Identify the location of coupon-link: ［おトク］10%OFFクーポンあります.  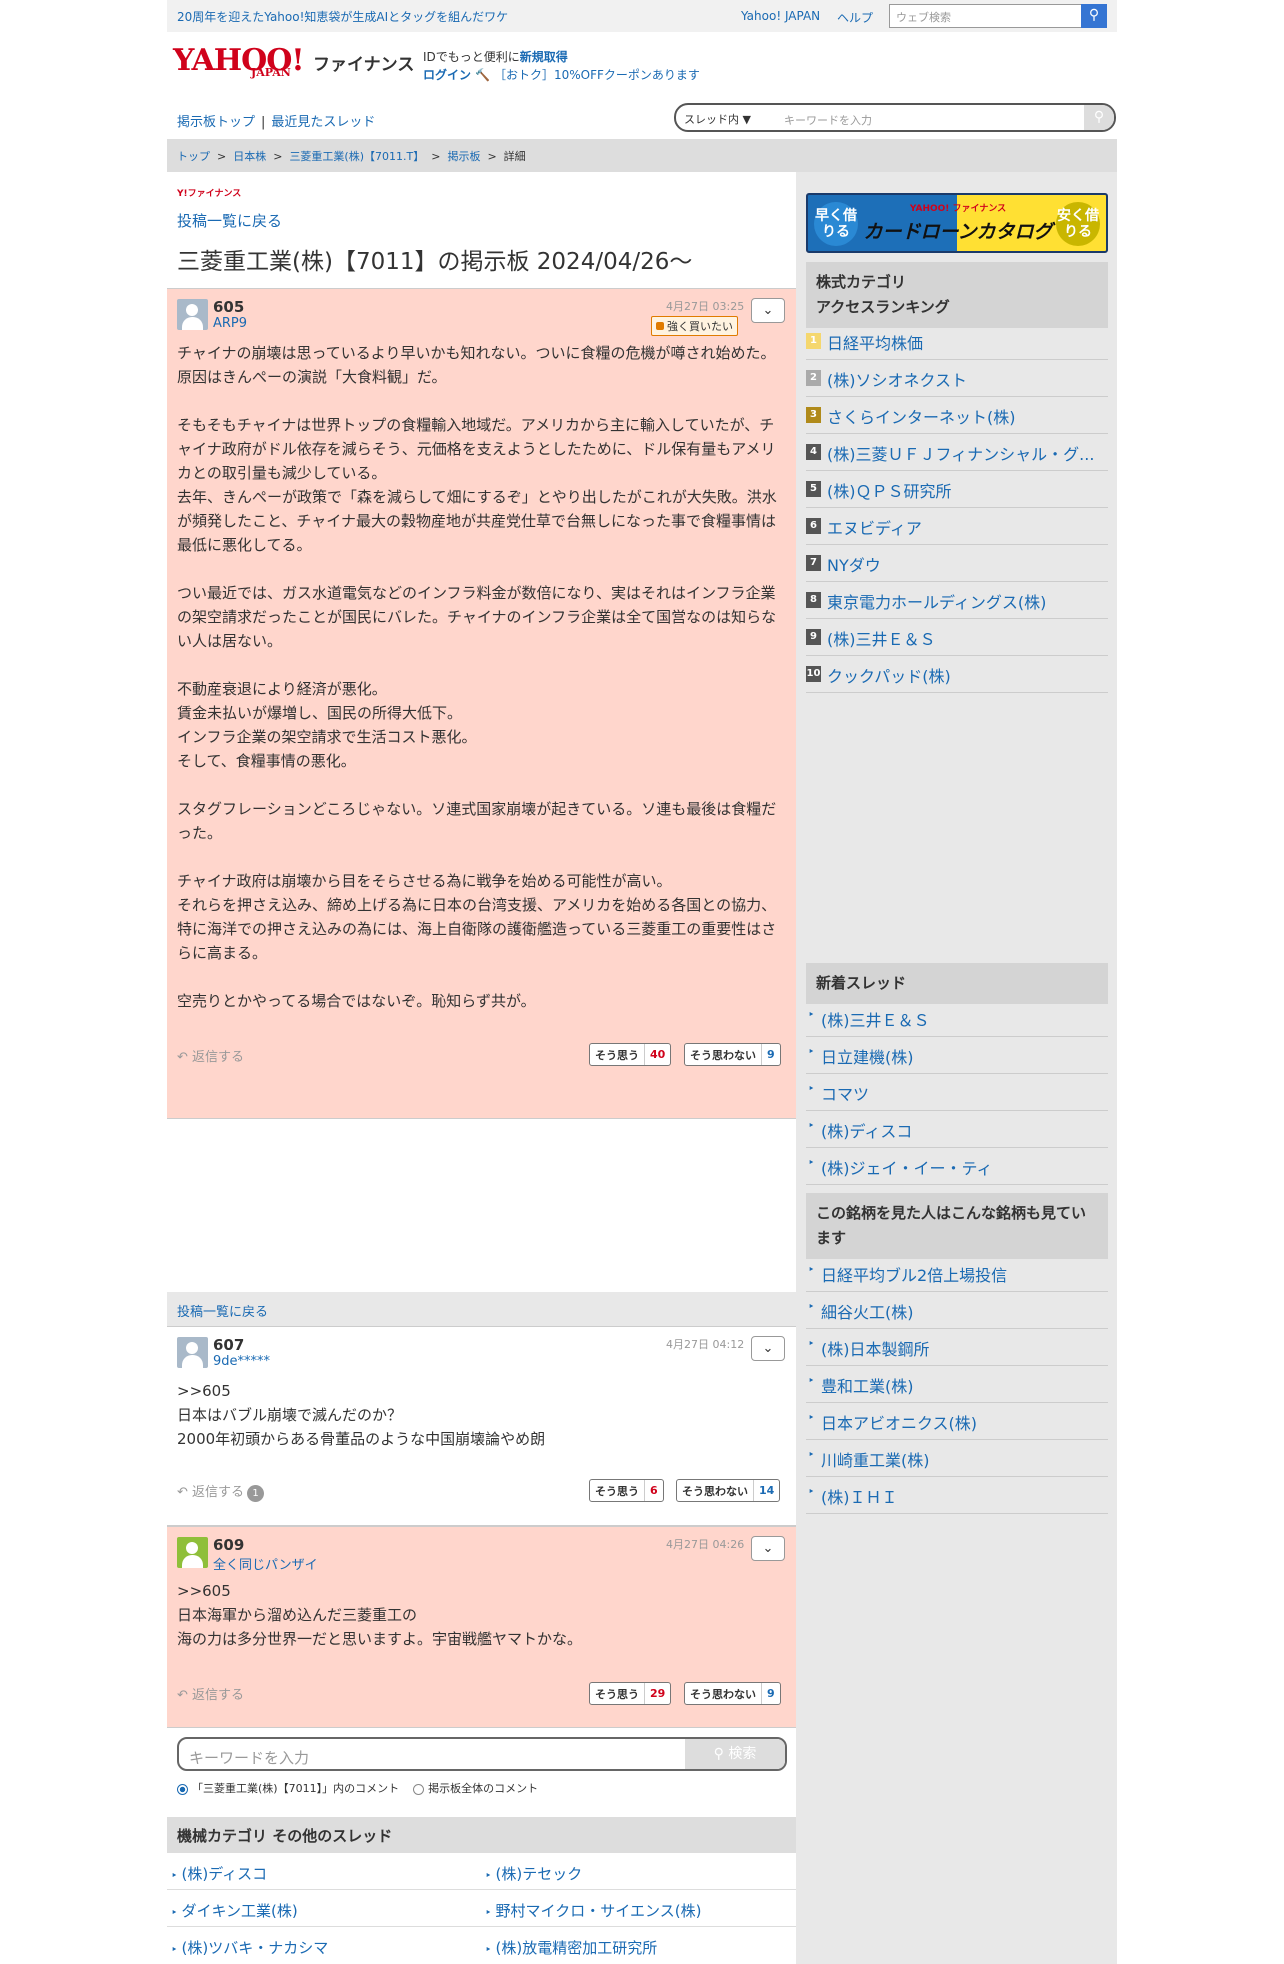
(597, 75).